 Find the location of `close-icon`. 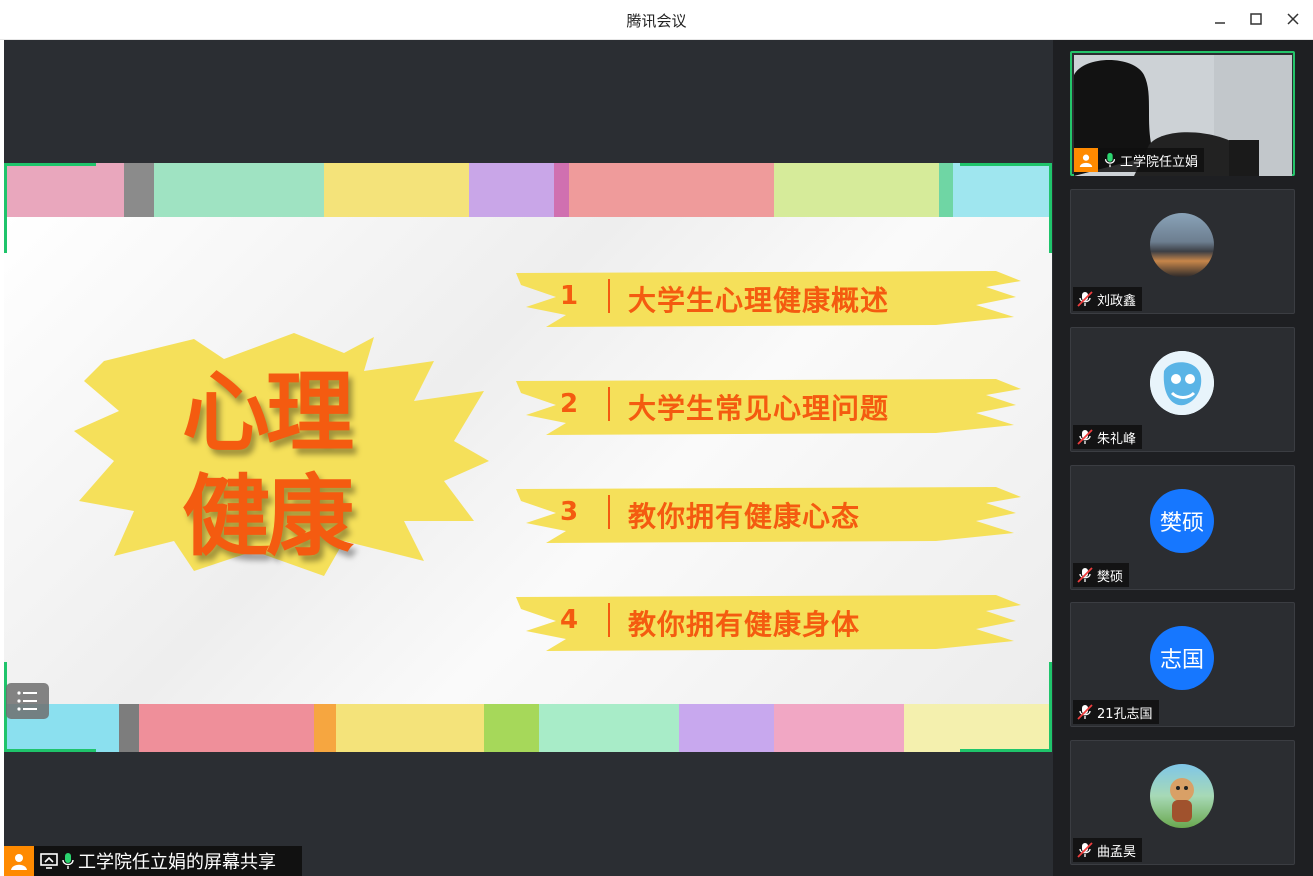

close-icon is located at coordinates (1293, 19).